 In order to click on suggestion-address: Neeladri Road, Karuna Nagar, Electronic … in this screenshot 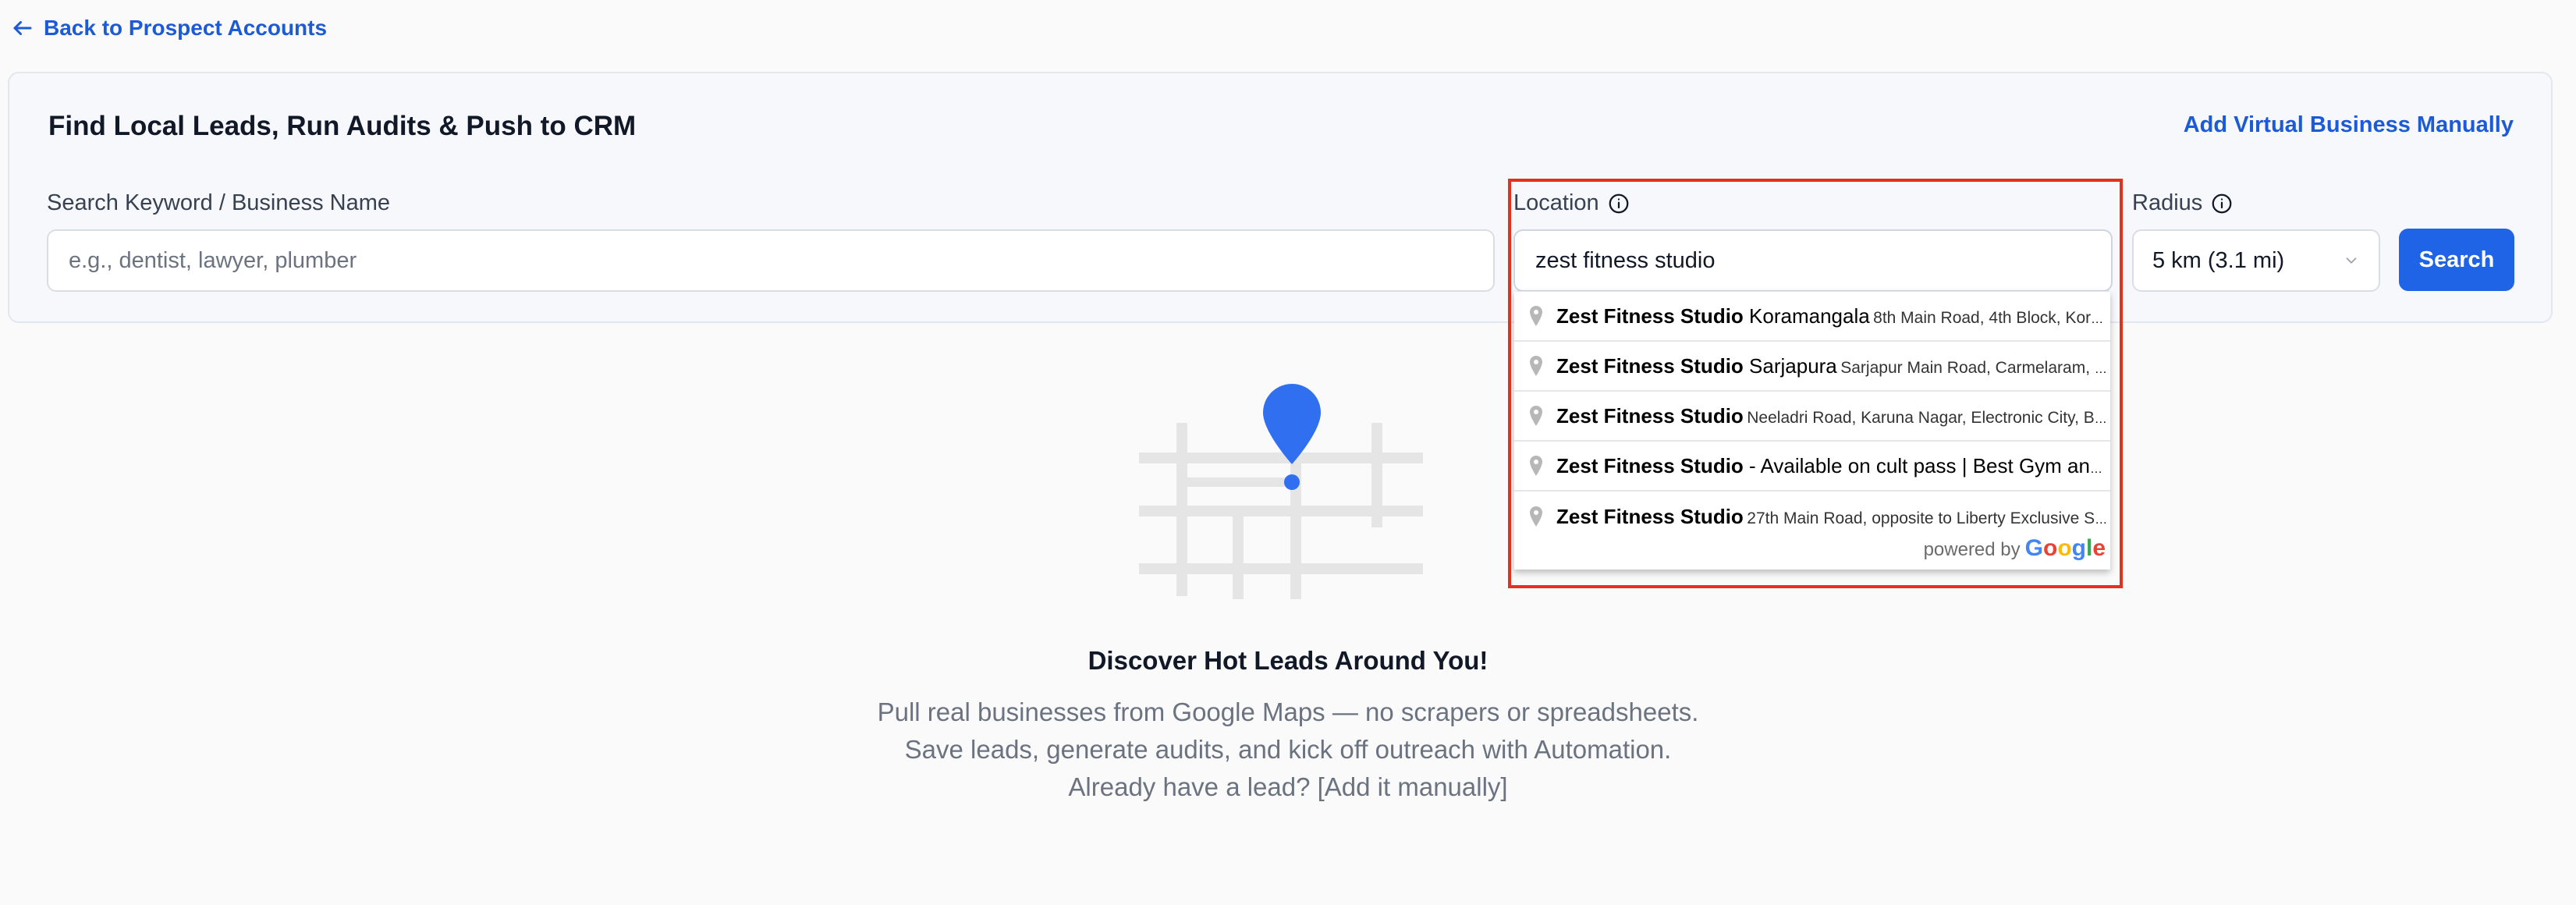, I will do `click(1928, 417)`.